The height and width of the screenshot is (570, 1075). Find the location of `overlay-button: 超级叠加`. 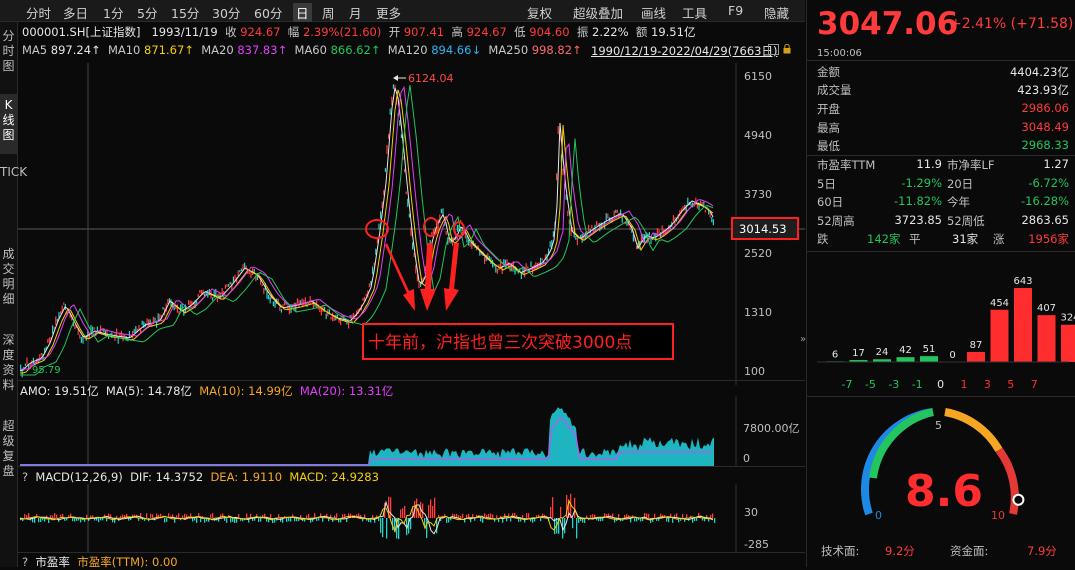

overlay-button: 超级叠加 is located at coordinates (598, 12).